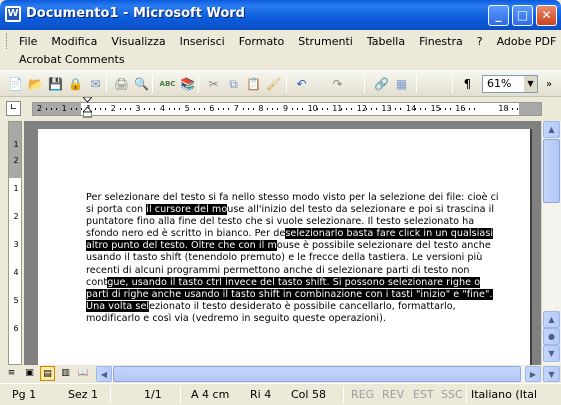 This screenshot has height=405, width=561. I want to click on permission-icon: 🔒, so click(75, 84).